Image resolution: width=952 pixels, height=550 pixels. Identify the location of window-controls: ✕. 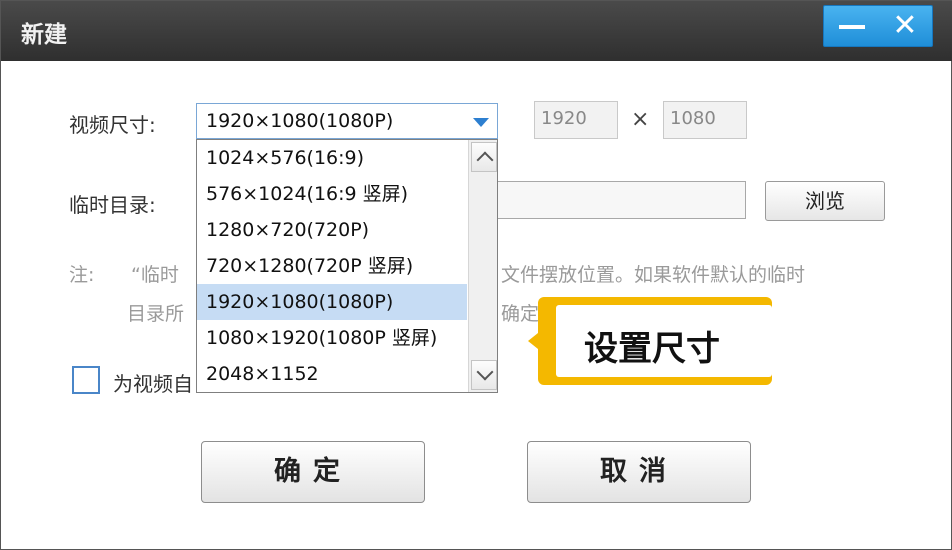
(878, 26).